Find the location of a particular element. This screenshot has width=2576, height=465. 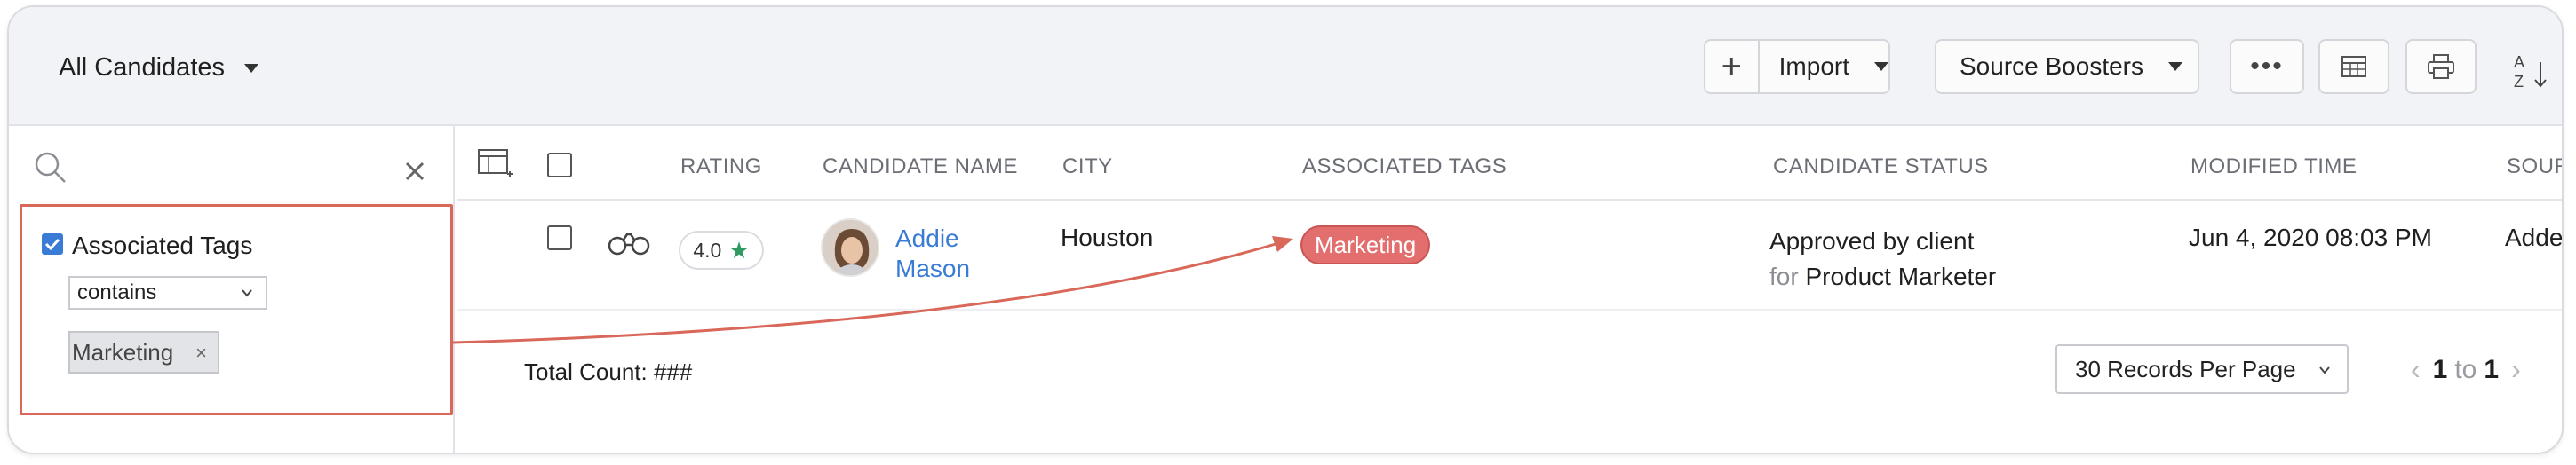

associated-tag-badge: Marketing is located at coordinates (1365, 245).